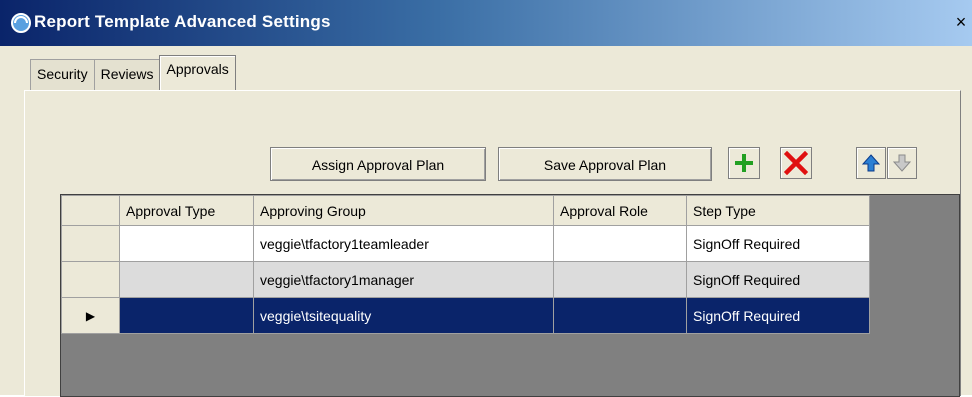 This screenshot has width=972, height=397. I want to click on window-title: Report Template Advanced Settings, so click(182, 21).